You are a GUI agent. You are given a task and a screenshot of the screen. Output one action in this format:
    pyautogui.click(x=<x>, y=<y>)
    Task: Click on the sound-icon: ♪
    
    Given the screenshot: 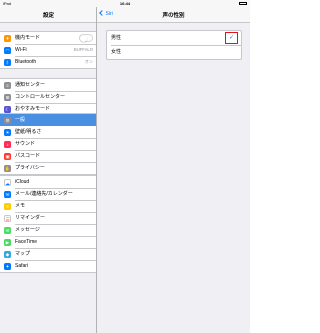 What is the action you would take?
    pyautogui.click(x=7, y=144)
    